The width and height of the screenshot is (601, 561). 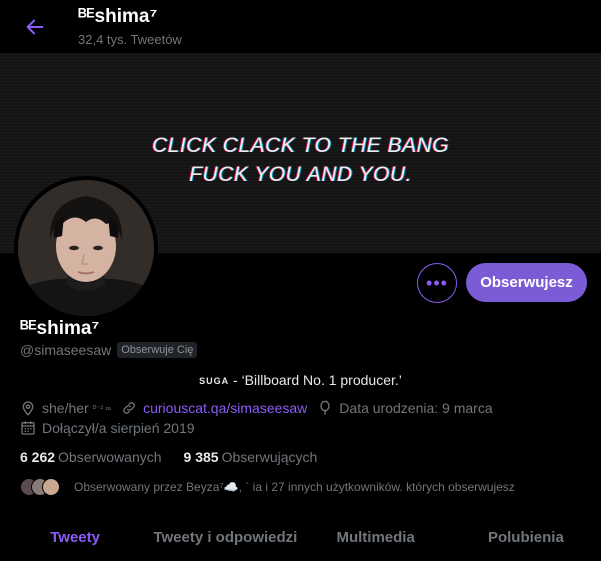 I want to click on profile-avatar, so click(x=86, y=248).